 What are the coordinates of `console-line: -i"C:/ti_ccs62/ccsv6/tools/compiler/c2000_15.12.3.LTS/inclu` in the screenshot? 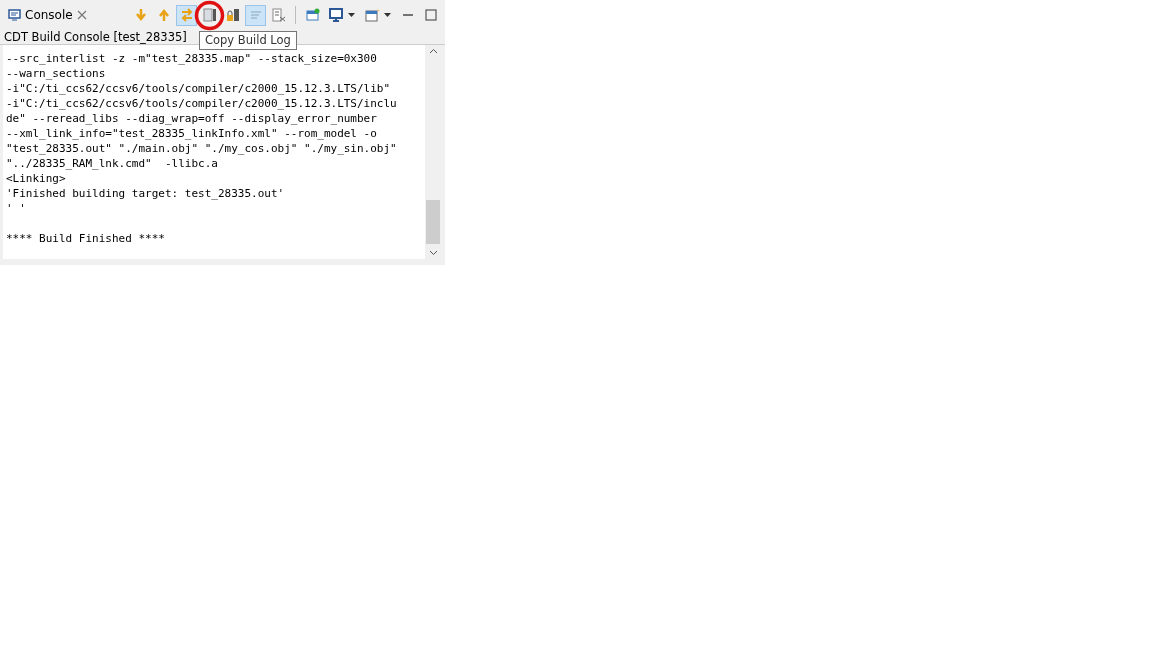 It's located at (202, 103).